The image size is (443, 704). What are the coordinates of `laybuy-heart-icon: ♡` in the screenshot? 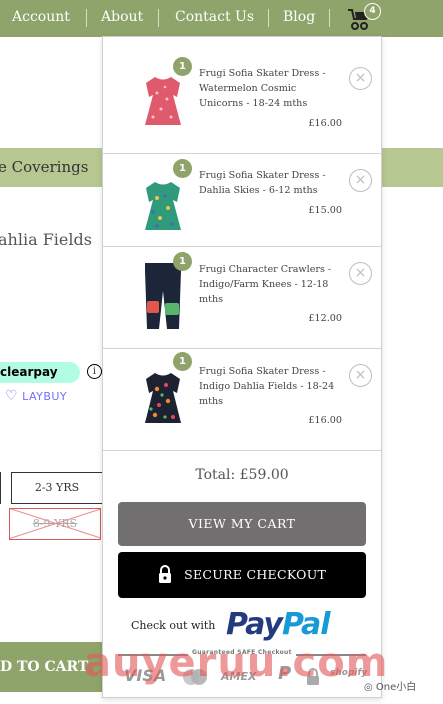 It's located at (12, 396).